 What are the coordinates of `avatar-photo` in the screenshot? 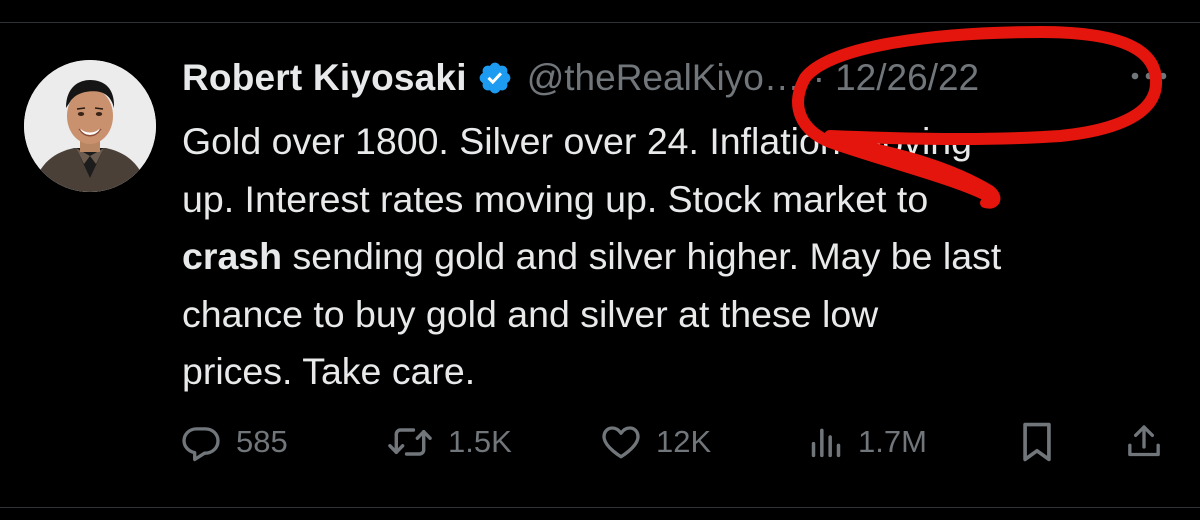 It's located at (90, 126).